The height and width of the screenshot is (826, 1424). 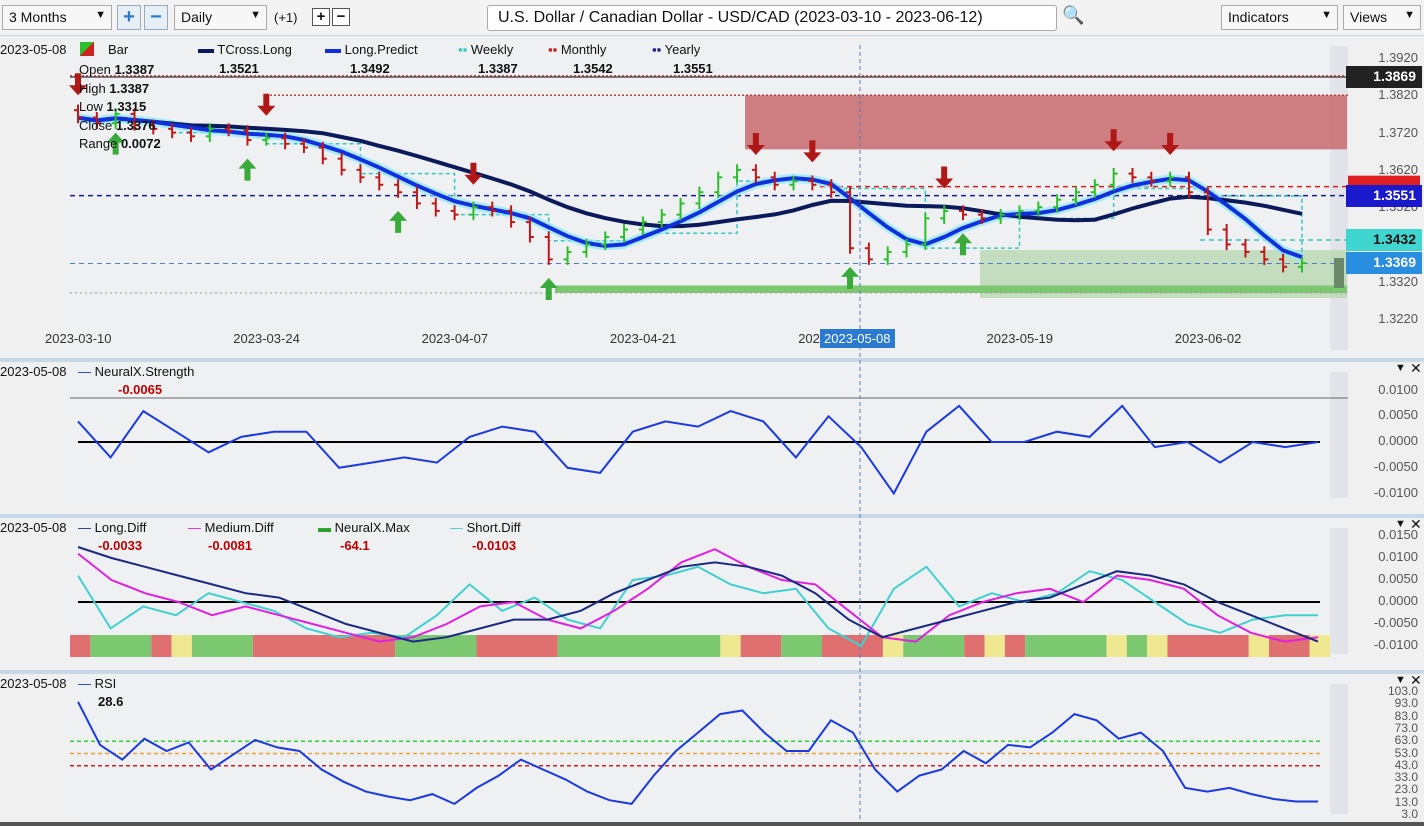 I want to click on resistance-zone, so click(x=1046, y=122).